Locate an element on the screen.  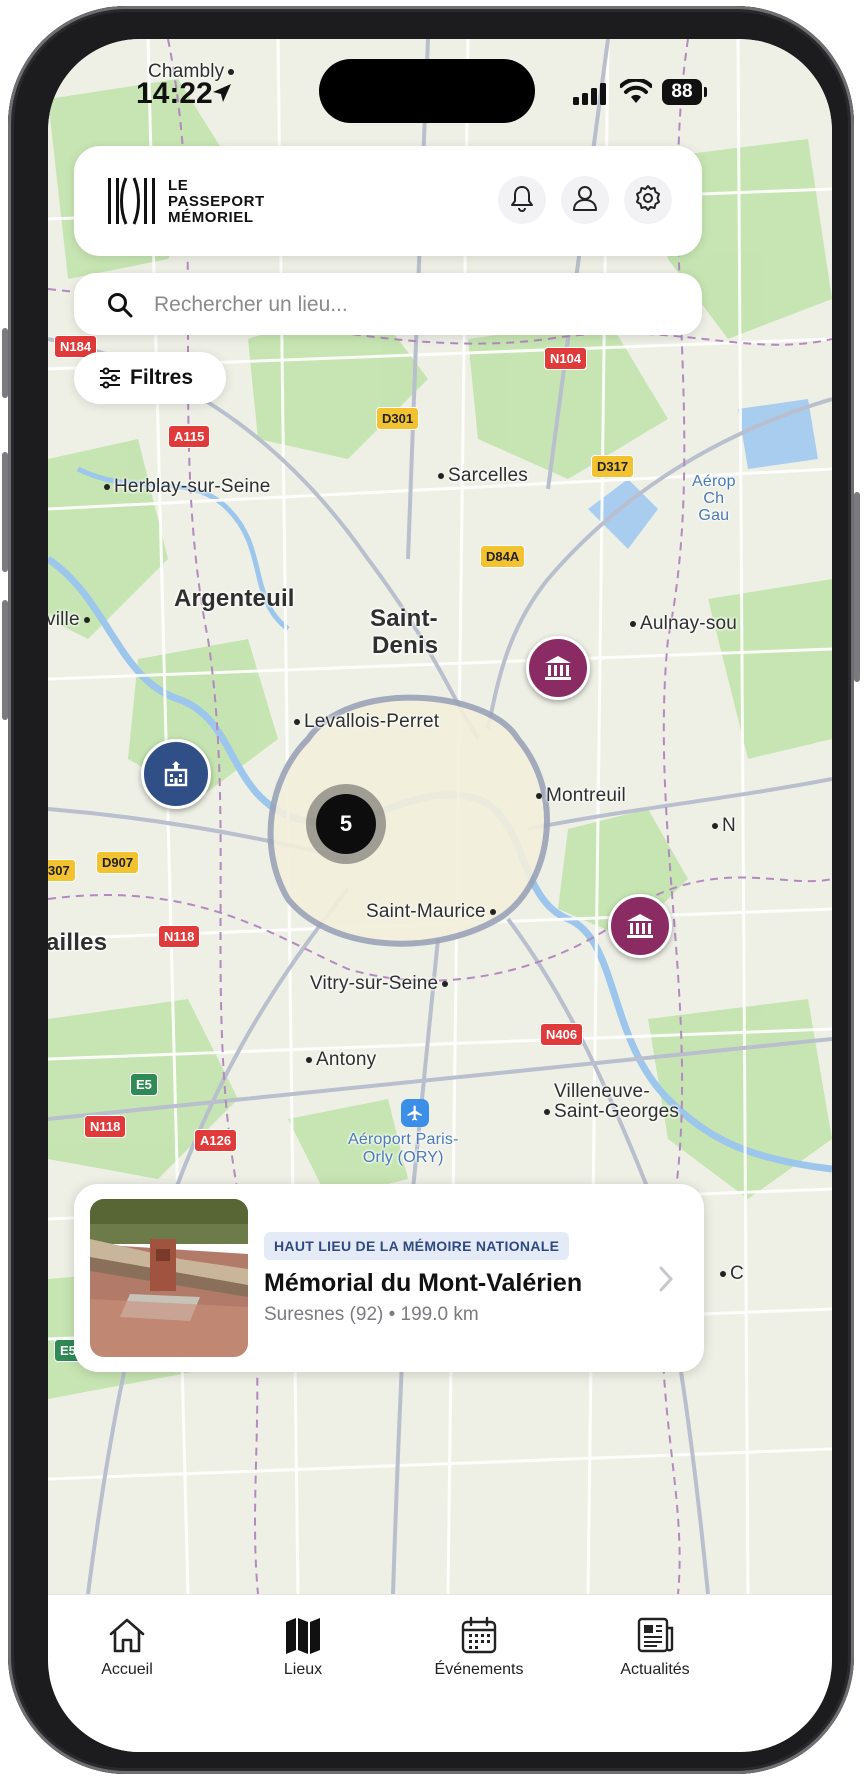
map-label-aulnay: Aulnay-sou is located at coordinates (683, 624).